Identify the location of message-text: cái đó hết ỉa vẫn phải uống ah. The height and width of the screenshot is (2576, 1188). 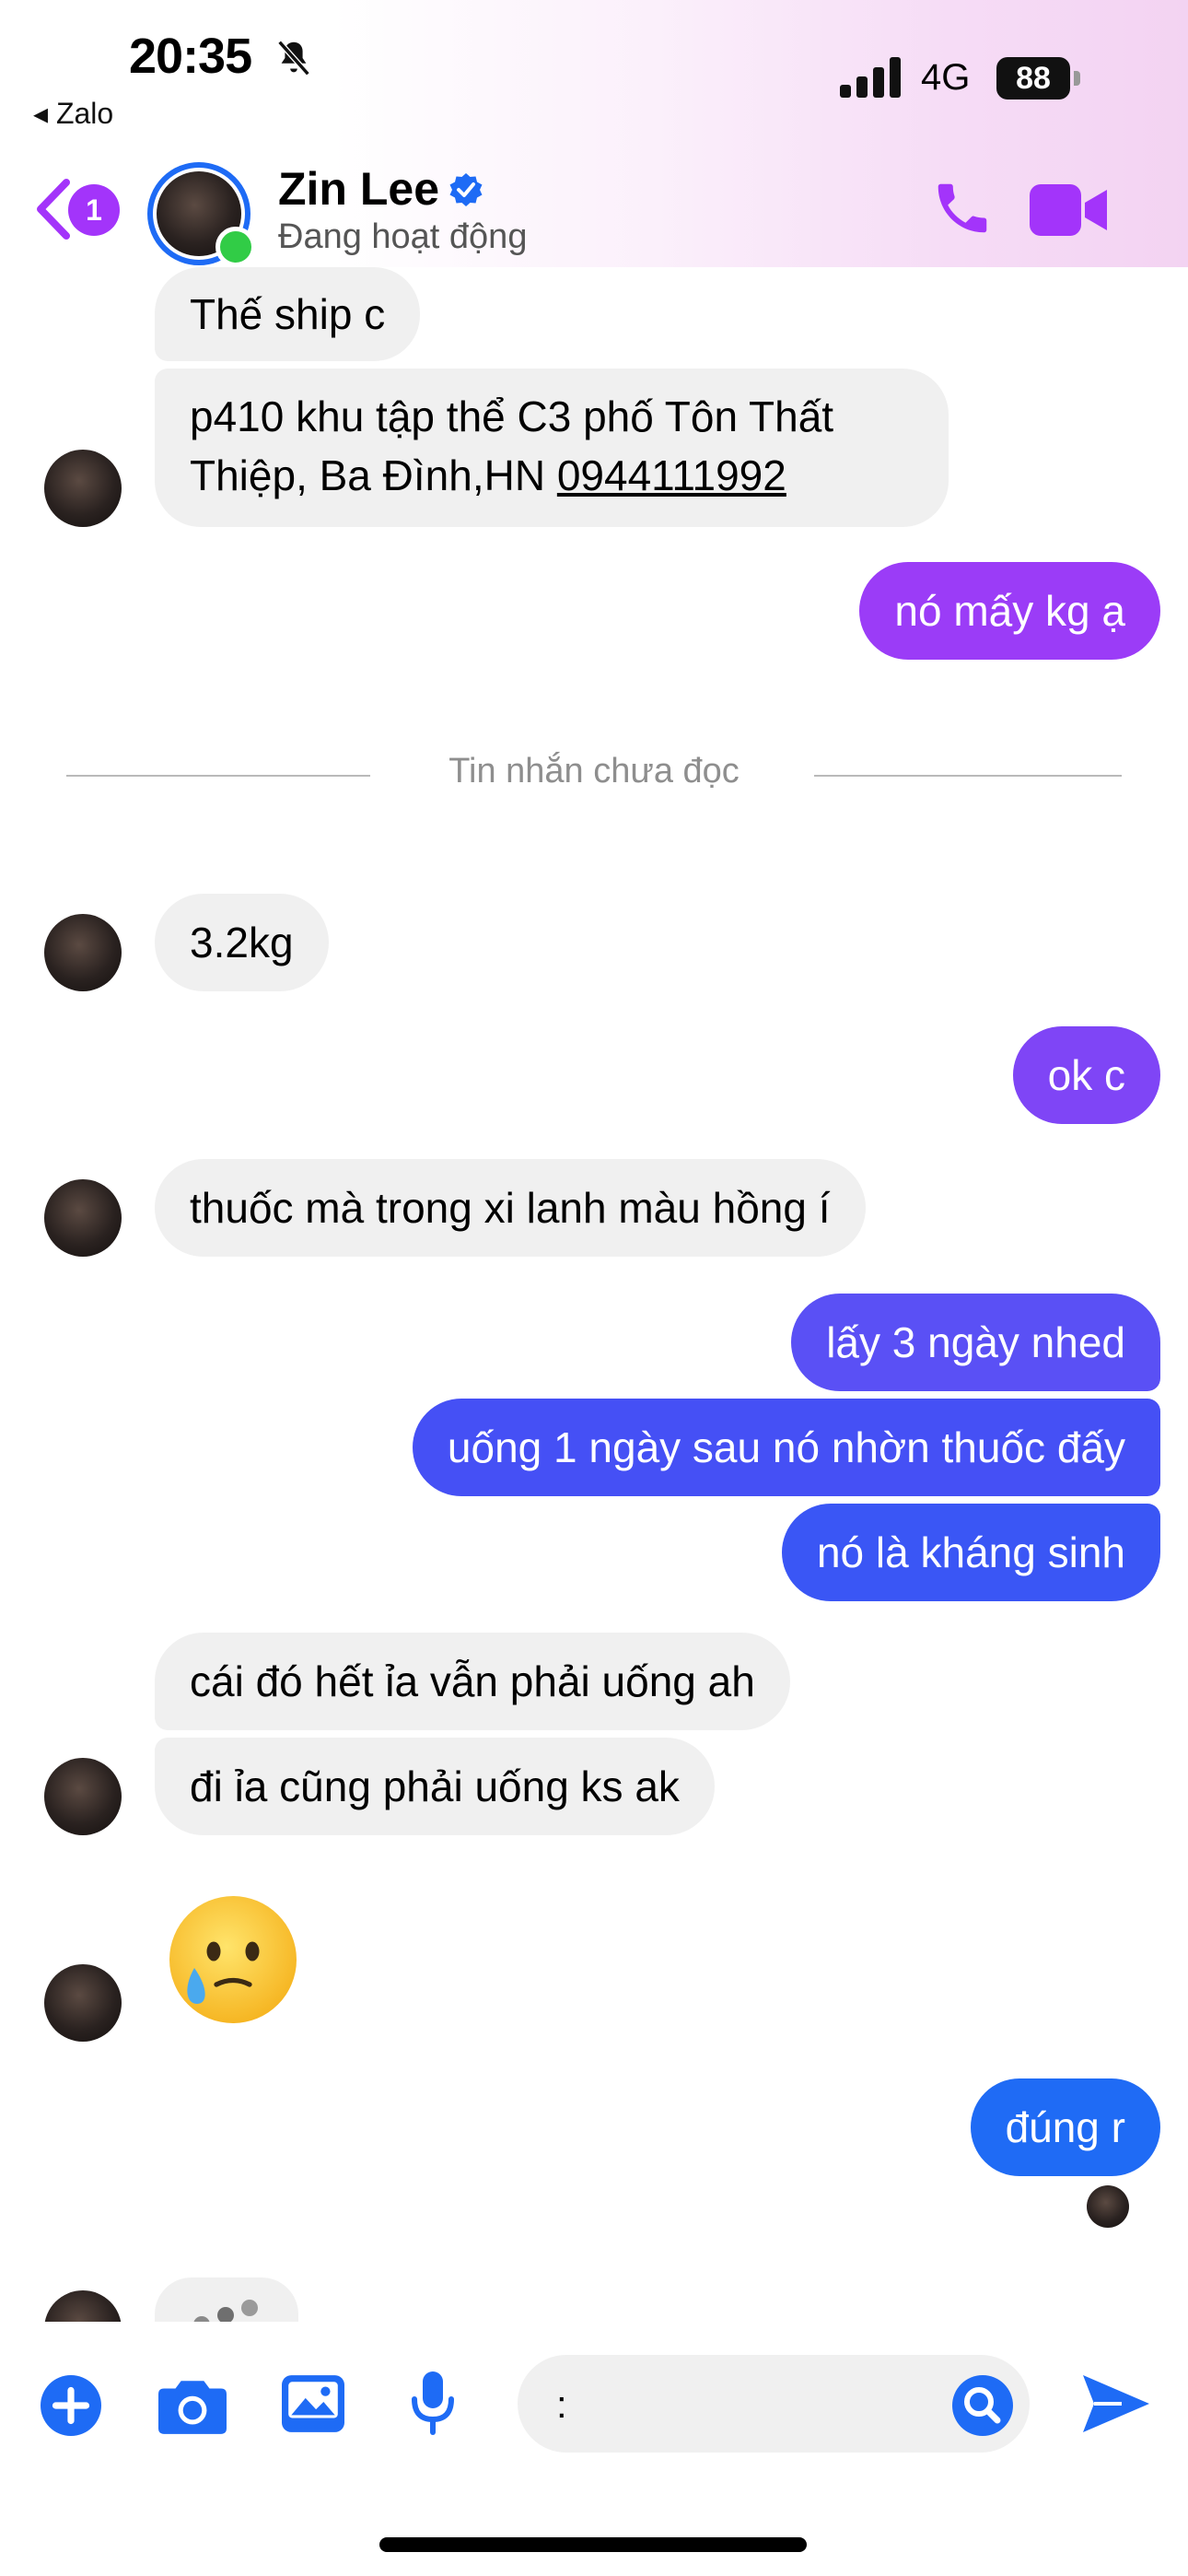
(473, 1681).